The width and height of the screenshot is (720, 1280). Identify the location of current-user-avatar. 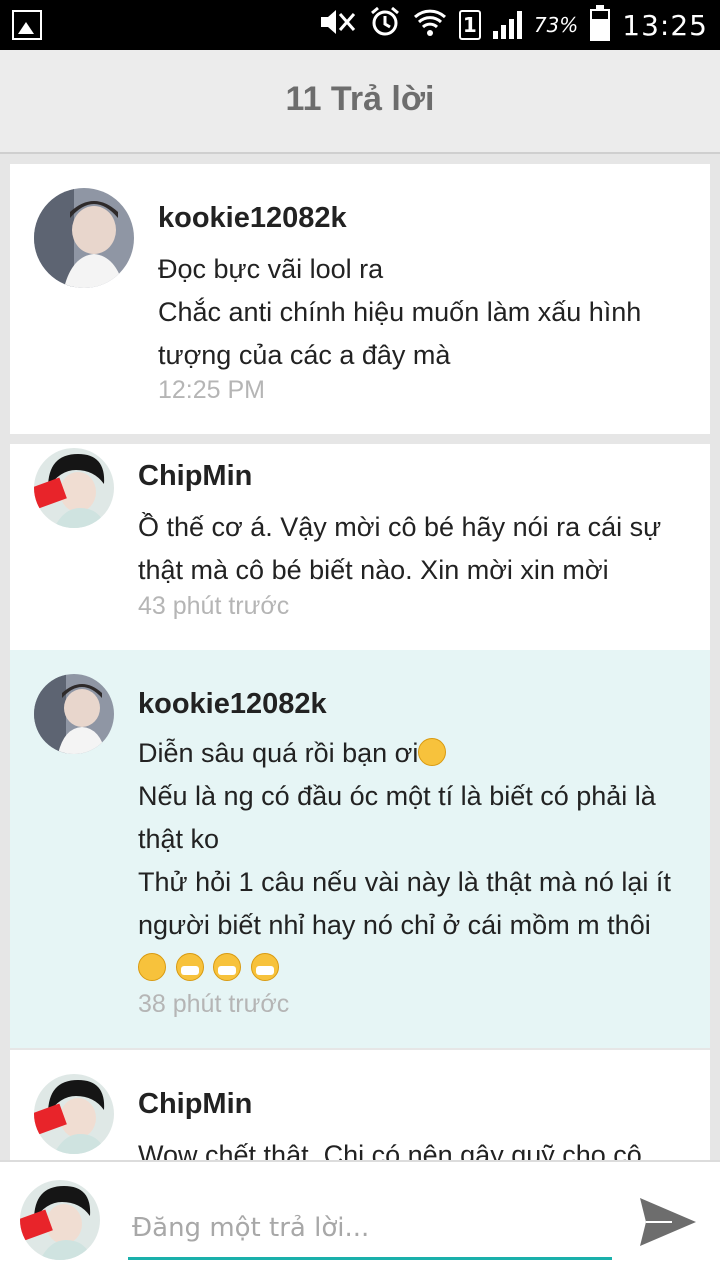
(60, 1220).